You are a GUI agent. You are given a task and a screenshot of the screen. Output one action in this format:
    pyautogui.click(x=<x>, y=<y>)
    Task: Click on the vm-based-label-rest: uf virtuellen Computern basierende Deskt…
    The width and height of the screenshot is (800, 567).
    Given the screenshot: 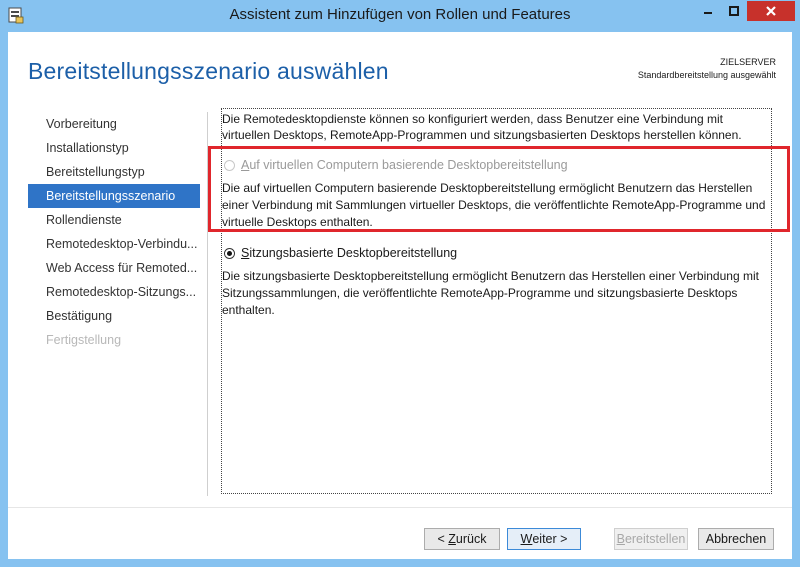 What is the action you would take?
    pyautogui.click(x=408, y=165)
    